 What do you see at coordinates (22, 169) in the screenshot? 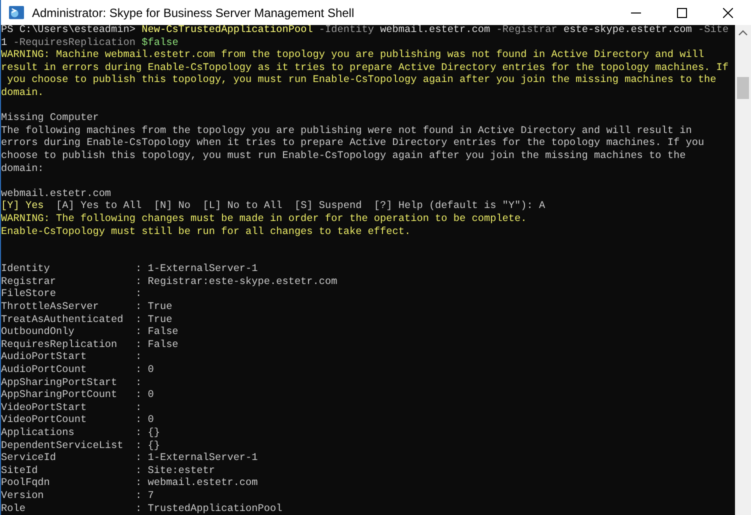
I see `output-line: domain:` at bounding box center [22, 169].